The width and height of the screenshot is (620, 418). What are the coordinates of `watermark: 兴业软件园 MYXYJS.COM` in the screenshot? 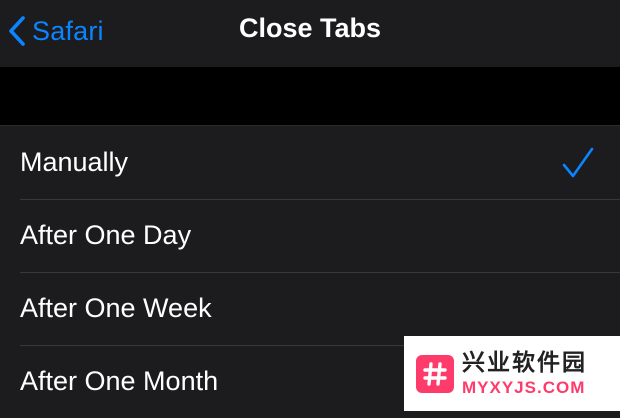 It's located at (512, 373).